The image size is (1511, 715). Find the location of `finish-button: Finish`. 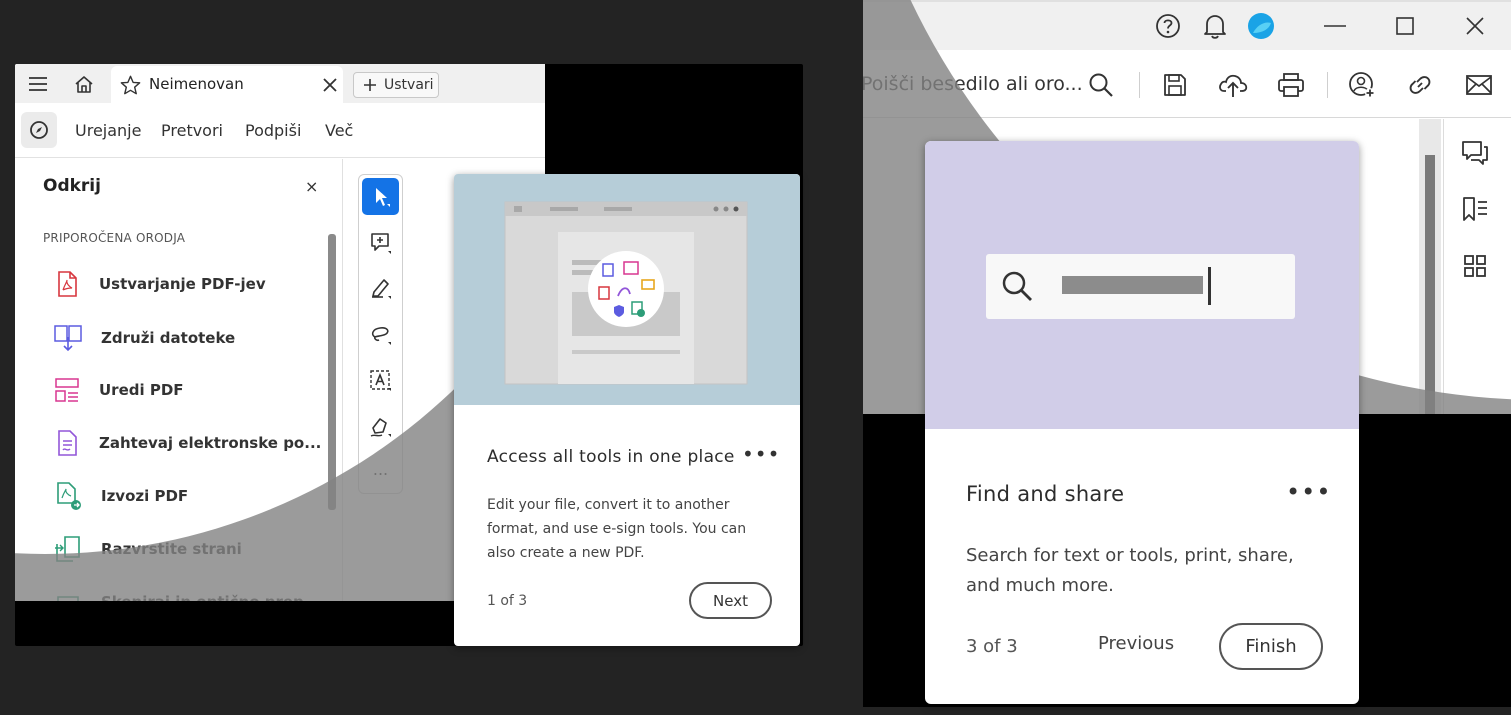

finish-button: Finish is located at coordinates (1271, 646).